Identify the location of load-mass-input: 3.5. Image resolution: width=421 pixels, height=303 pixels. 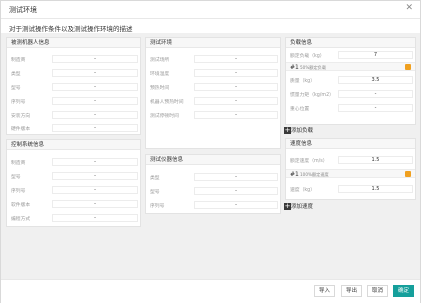
(375, 80).